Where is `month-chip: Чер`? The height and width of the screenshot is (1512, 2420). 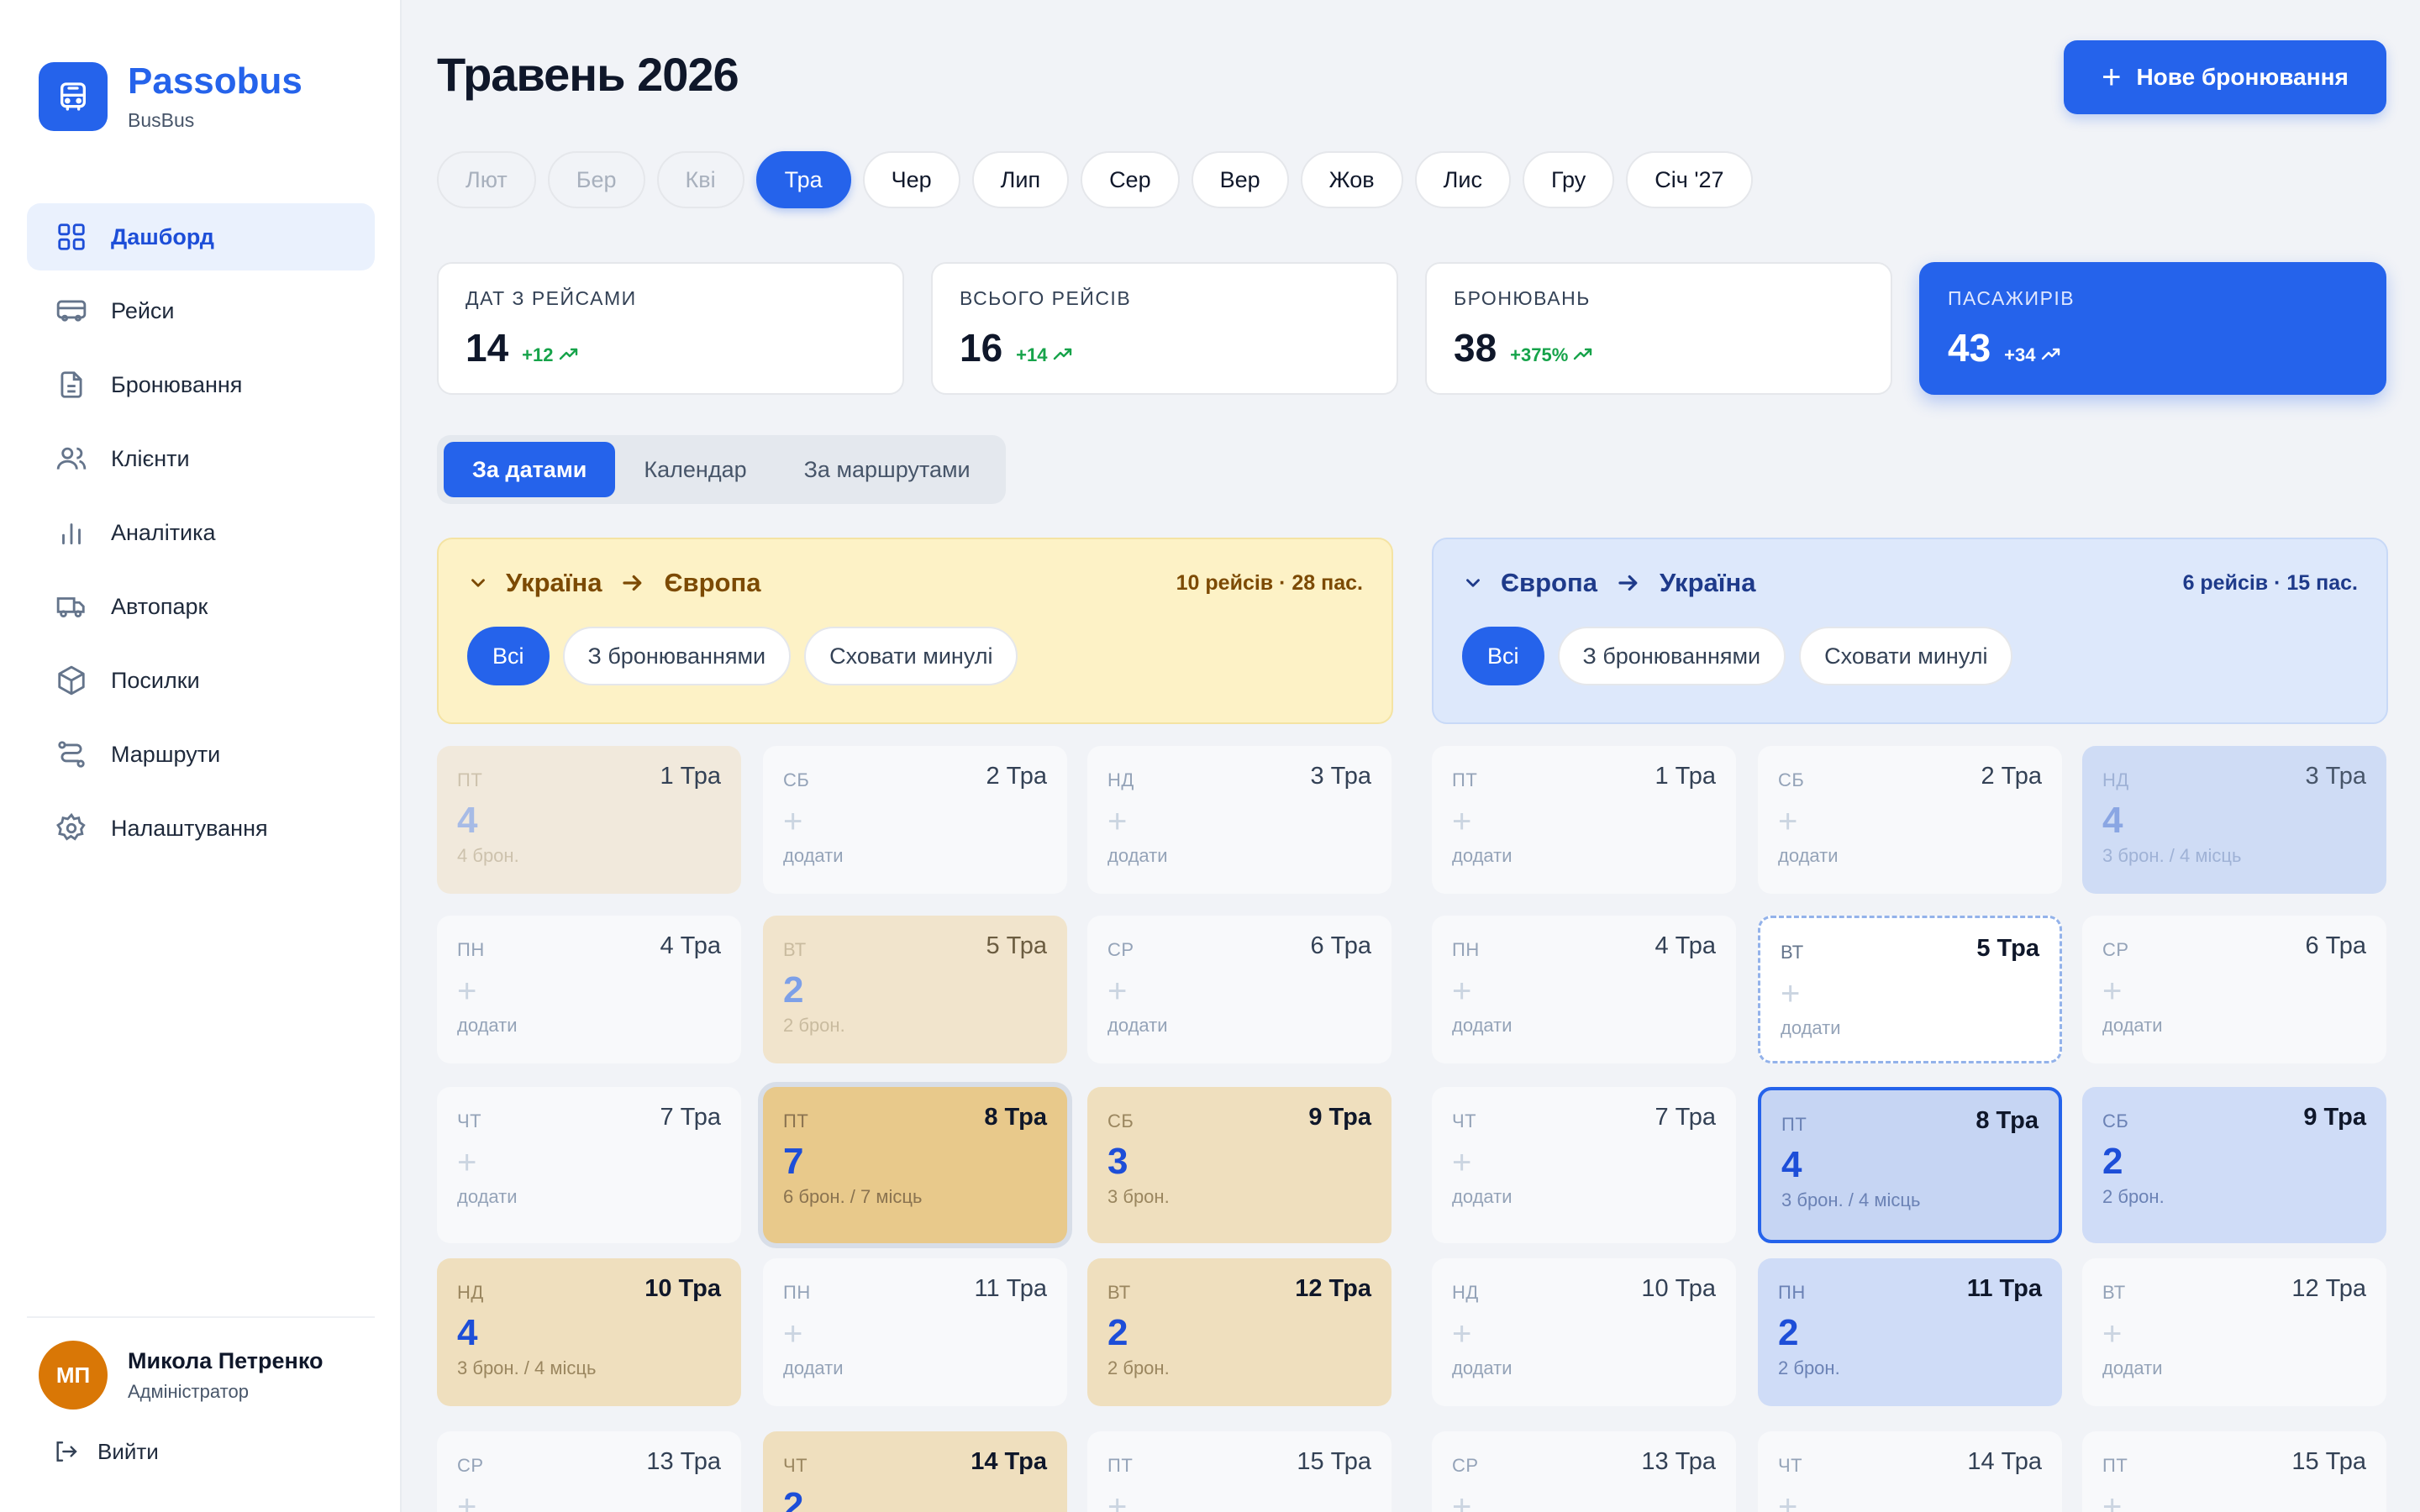
month-chip: Чер is located at coordinates (911, 179).